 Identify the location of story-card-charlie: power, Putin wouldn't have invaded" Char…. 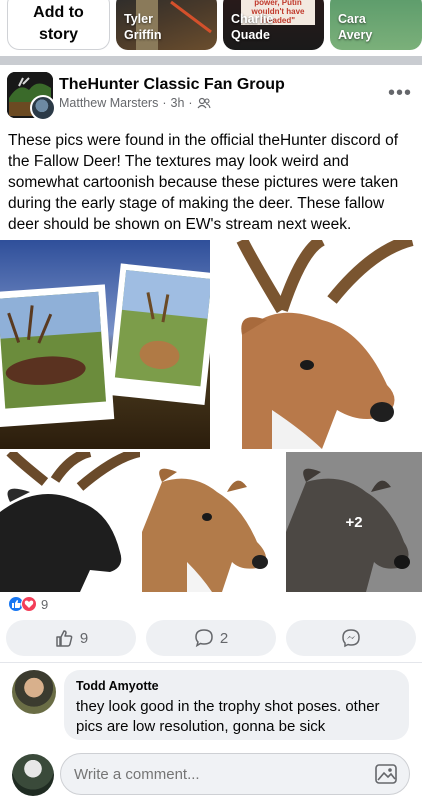
(273, 25).